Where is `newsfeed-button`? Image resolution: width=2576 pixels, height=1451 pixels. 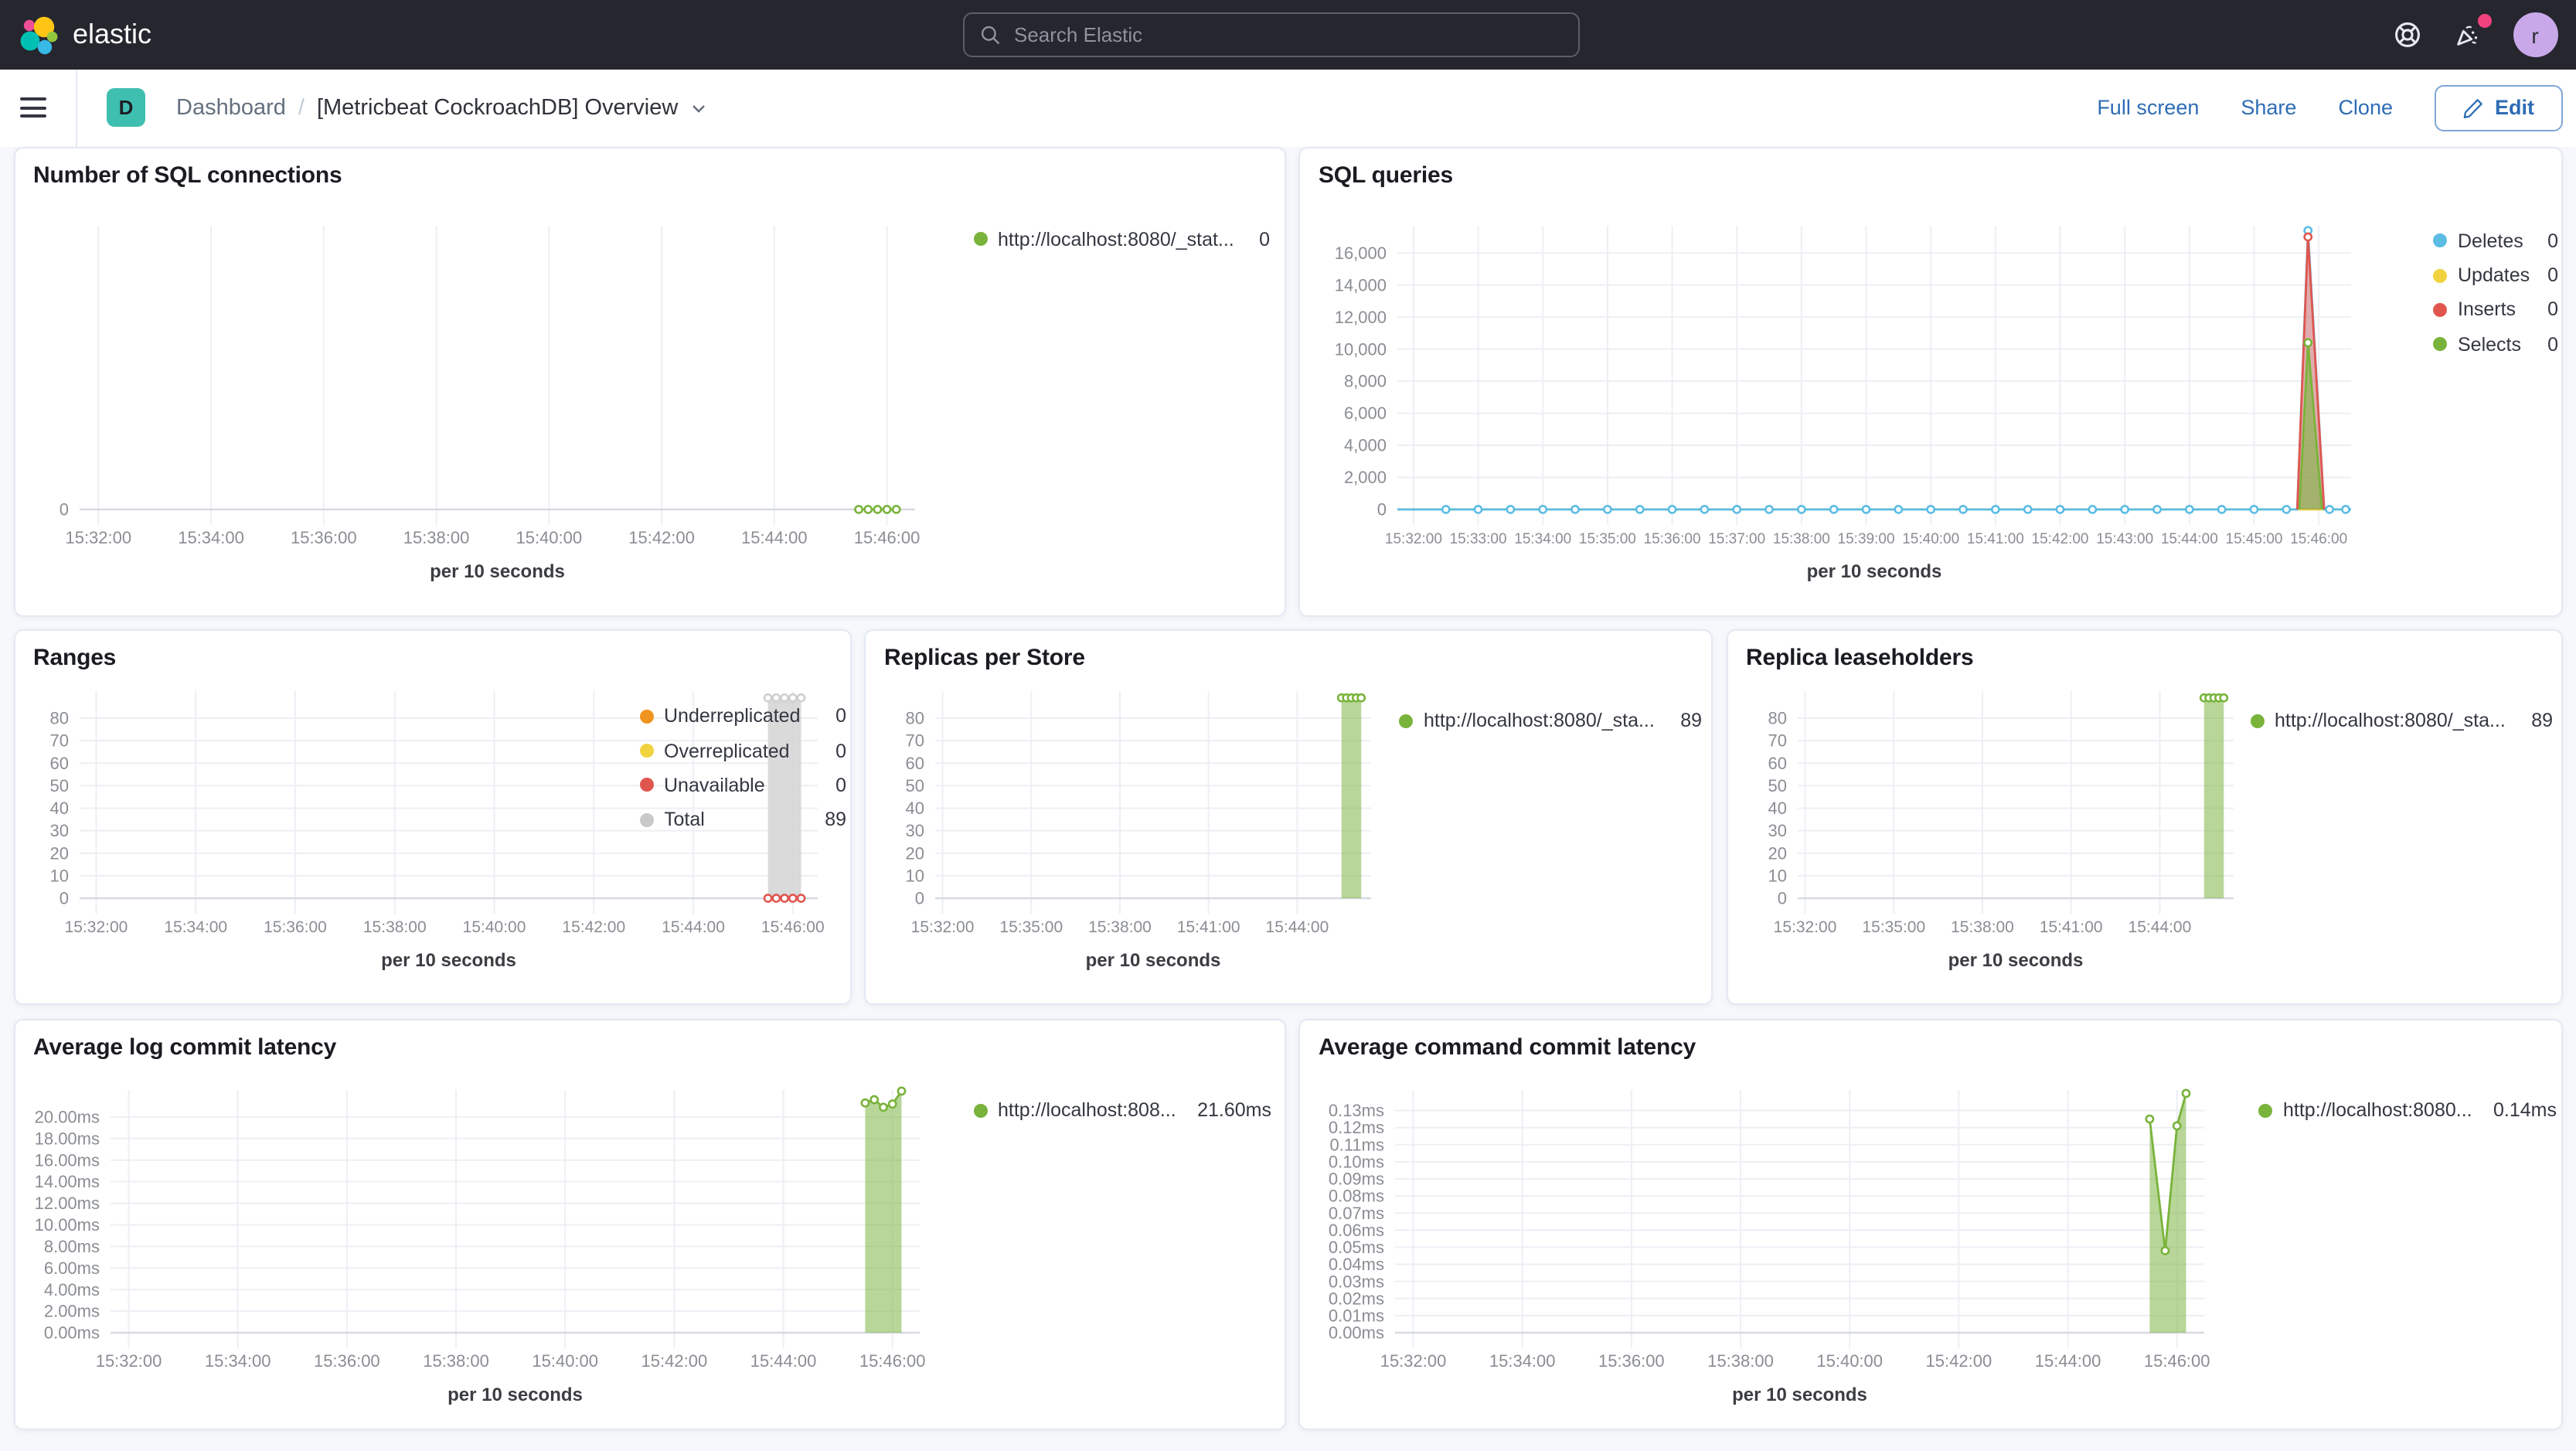
newsfeed-button is located at coordinates (2471, 31).